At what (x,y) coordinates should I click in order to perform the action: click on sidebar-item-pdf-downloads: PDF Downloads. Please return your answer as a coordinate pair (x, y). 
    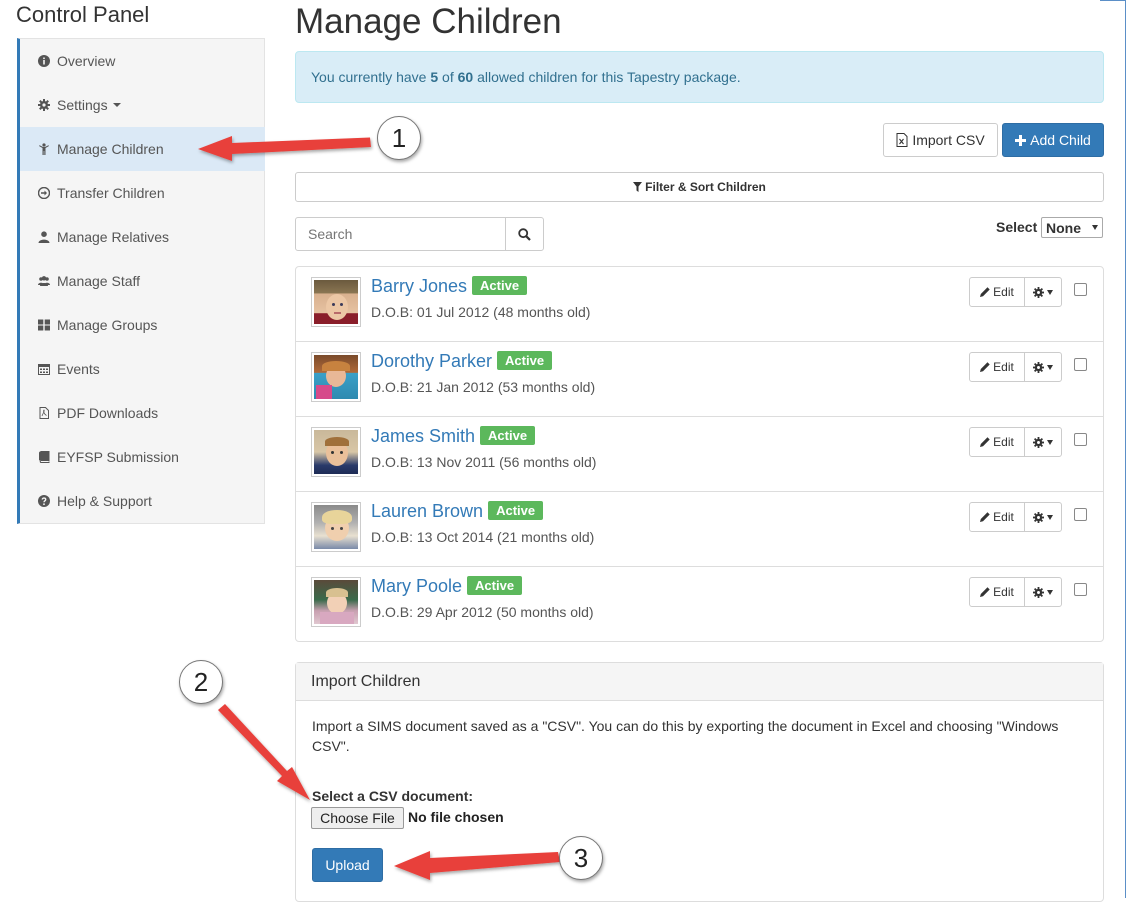
    Looking at the image, I should click on (142, 413).